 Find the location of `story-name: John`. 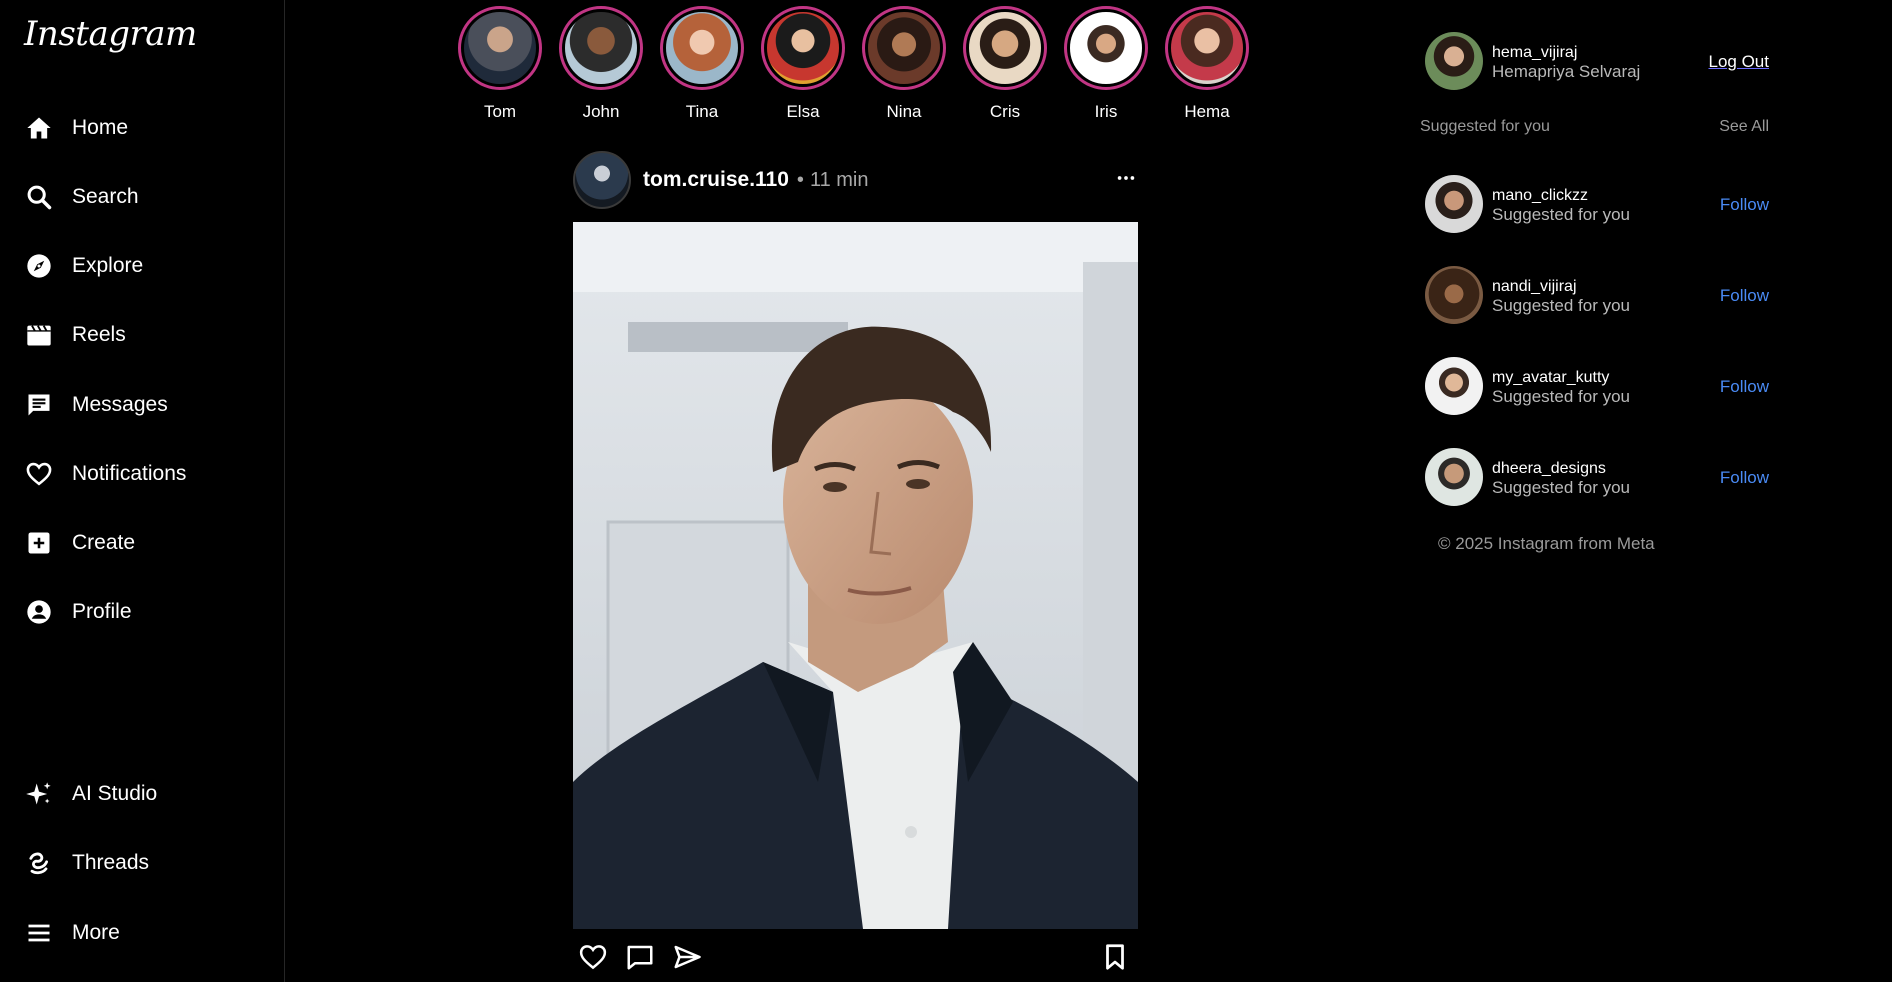

story-name: John is located at coordinates (601, 111).